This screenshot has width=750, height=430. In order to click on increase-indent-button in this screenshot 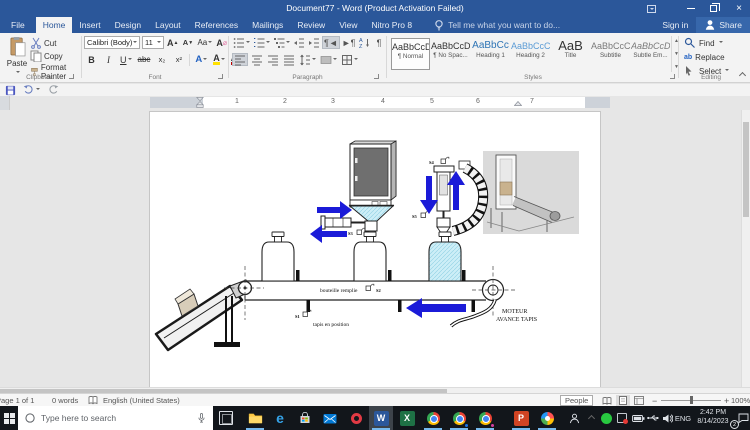, I will do `click(314, 42)`.